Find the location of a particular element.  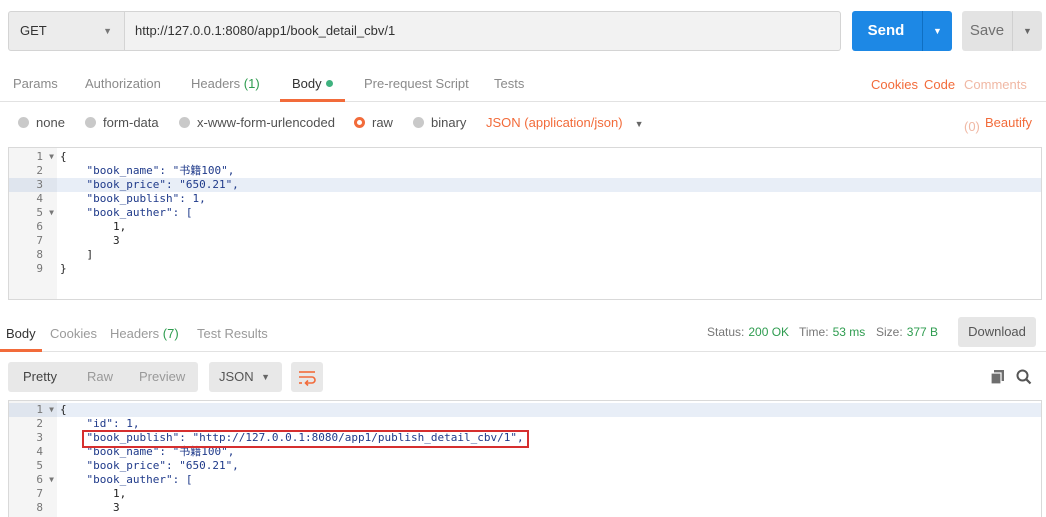

send-label: Send is located at coordinates (886, 30).